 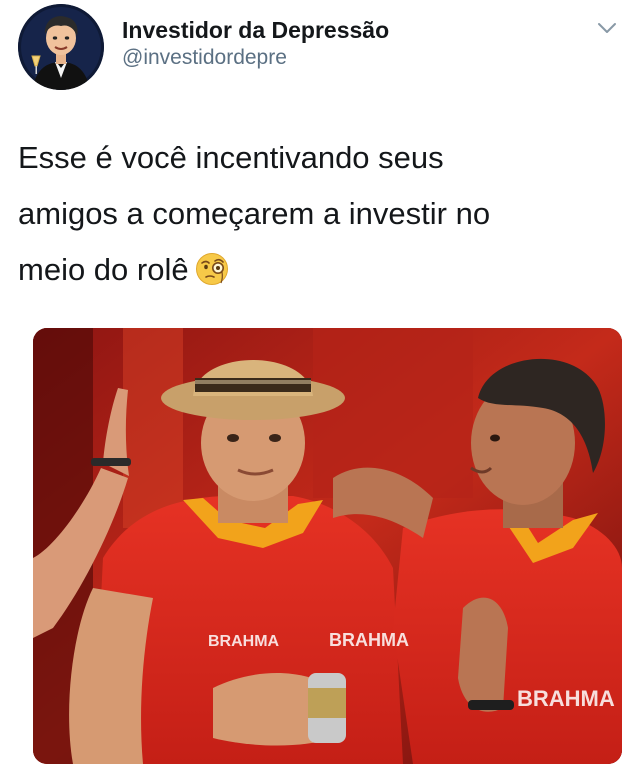 What do you see at coordinates (103, 269) in the screenshot?
I see `tweet-text-line-content: meio do rolê` at bounding box center [103, 269].